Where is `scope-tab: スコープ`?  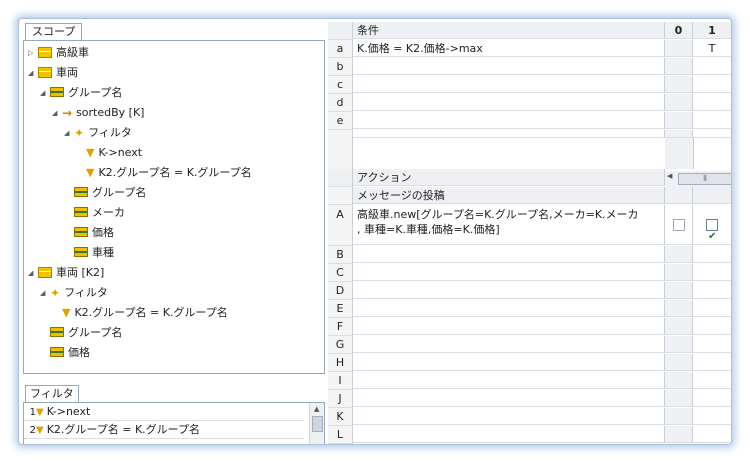 scope-tab: スコープ is located at coordinates (54, 31).